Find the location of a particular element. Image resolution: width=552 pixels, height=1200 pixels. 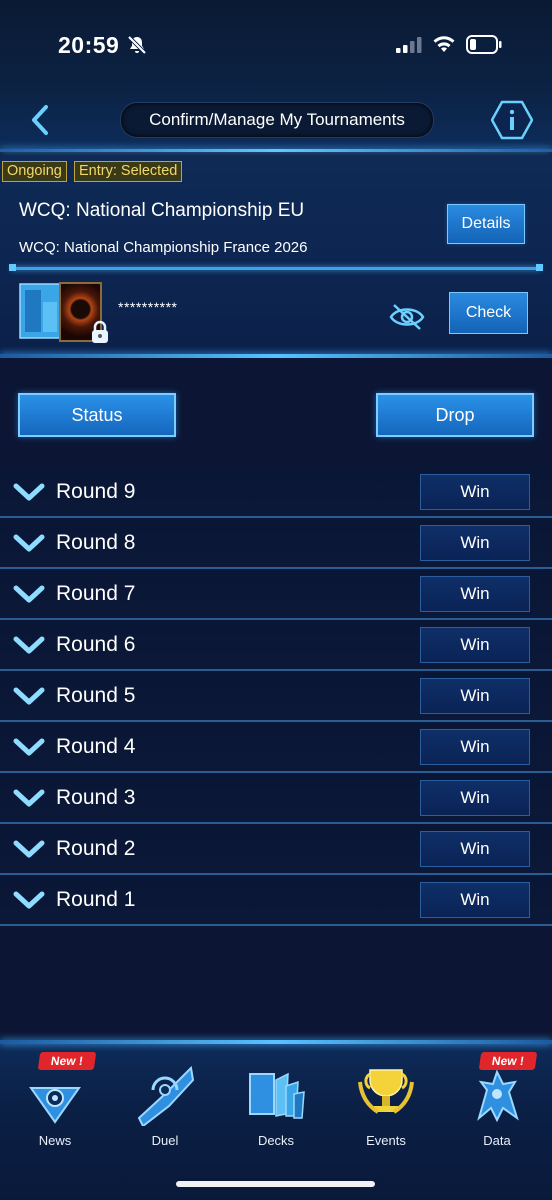

details-button: Details is located at coordinates (486, 224).